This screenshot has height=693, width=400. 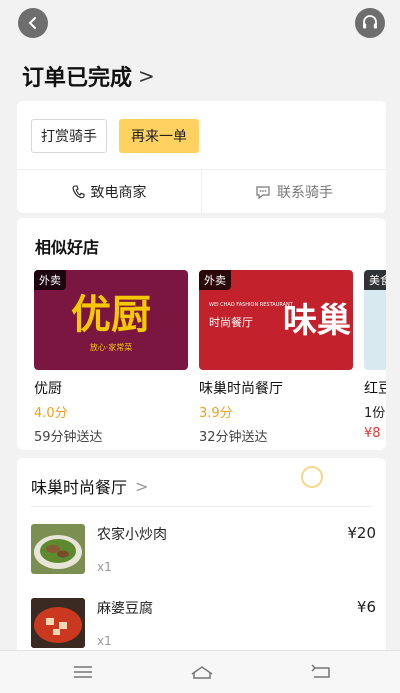 What do you see at coordinates (77, 78) in the screenshot?
I see `order-status-text: 订单已完成` at bounding box center [77, 78].